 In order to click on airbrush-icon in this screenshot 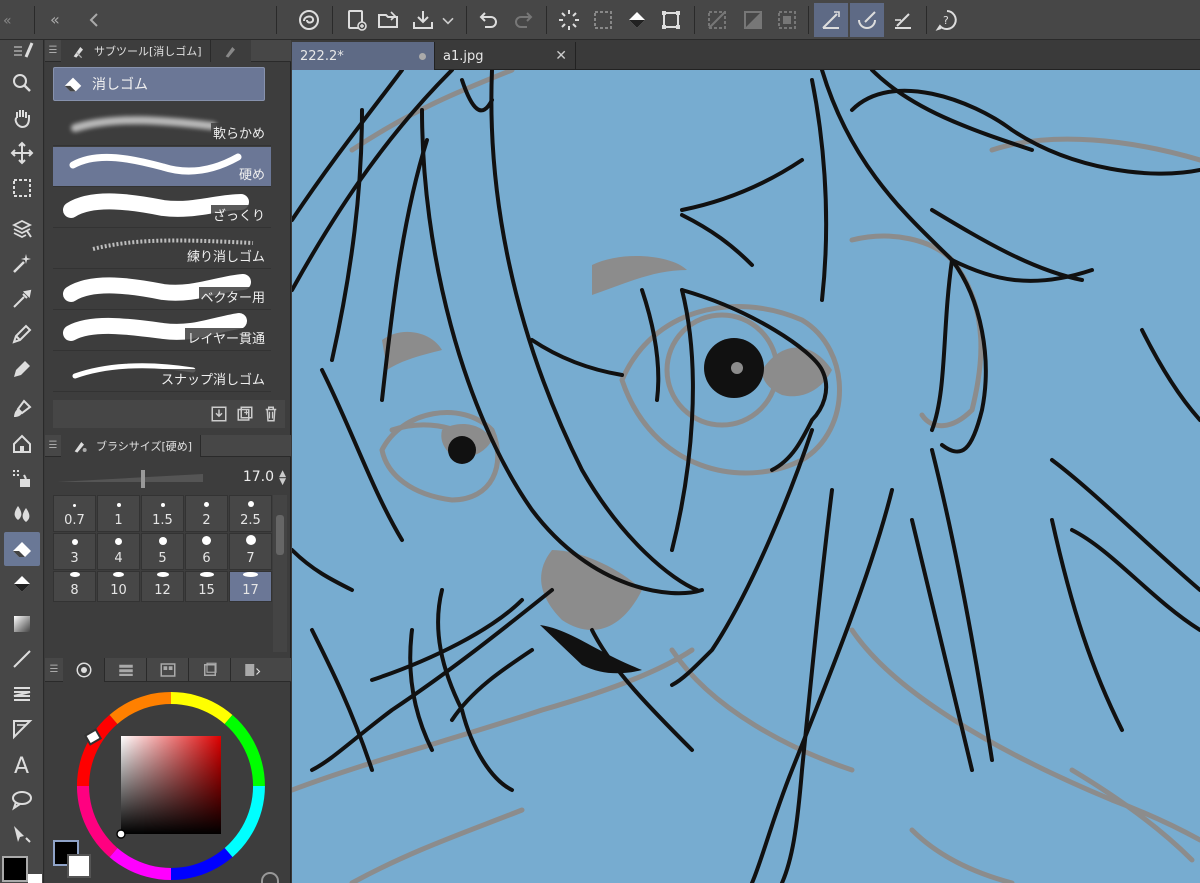, I will do `click(22, 444)`.